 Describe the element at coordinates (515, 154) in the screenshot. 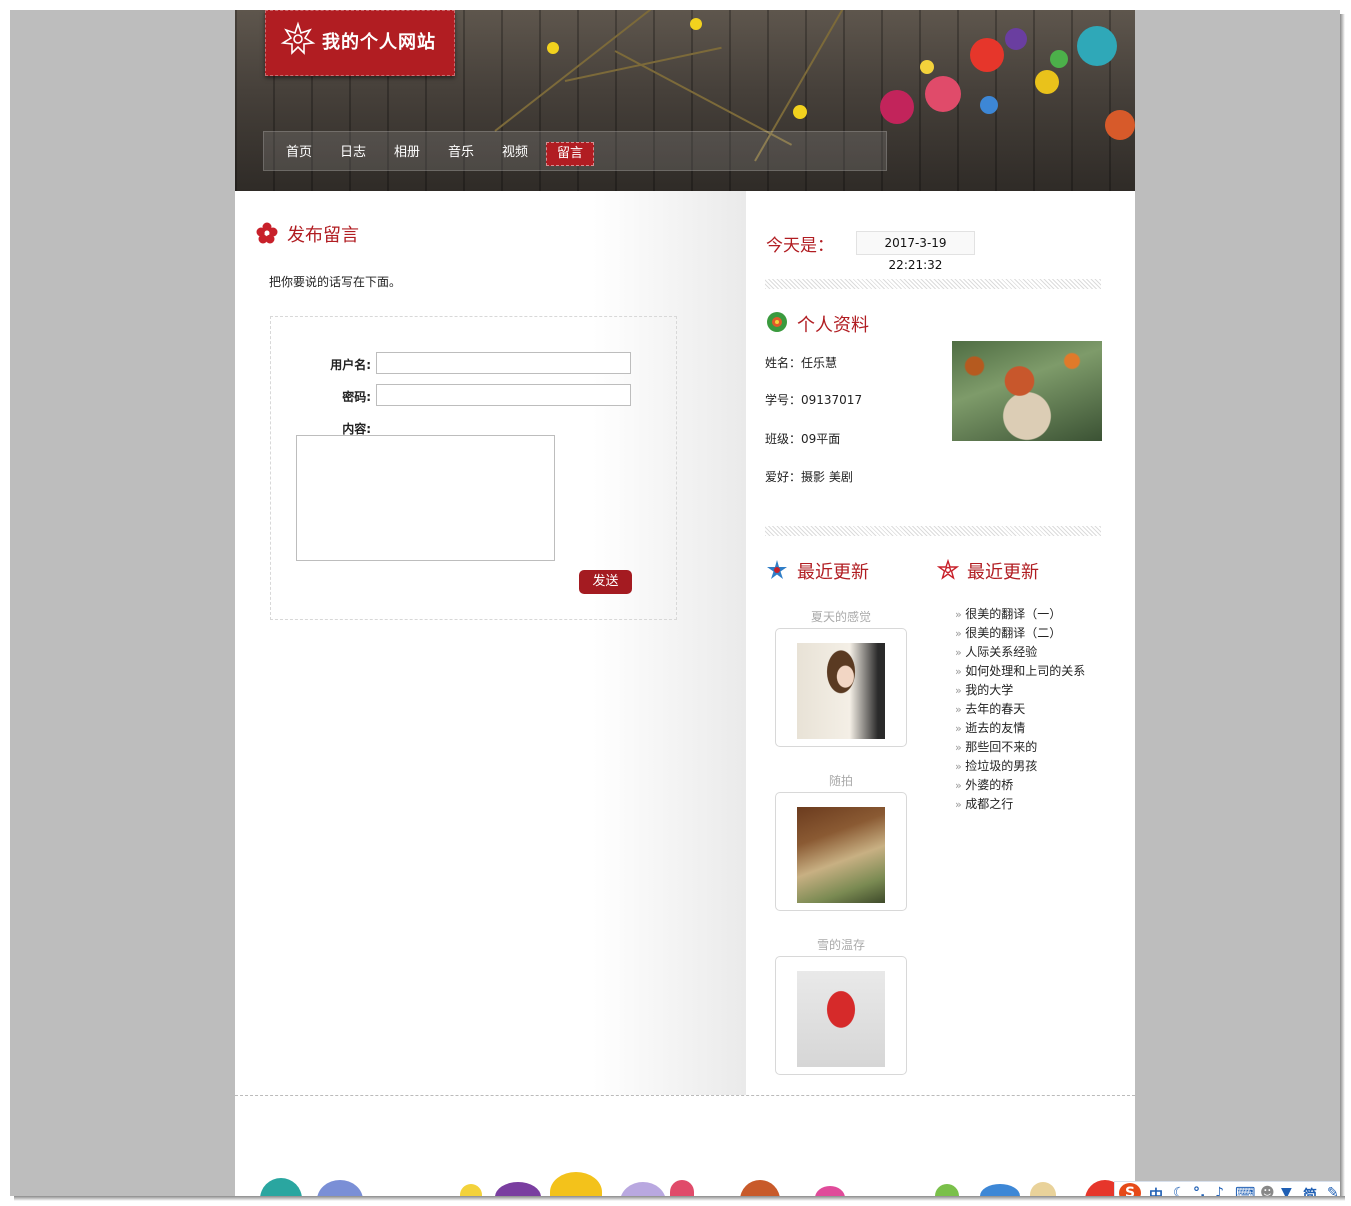

I see `nav-video: 视频` at that location.